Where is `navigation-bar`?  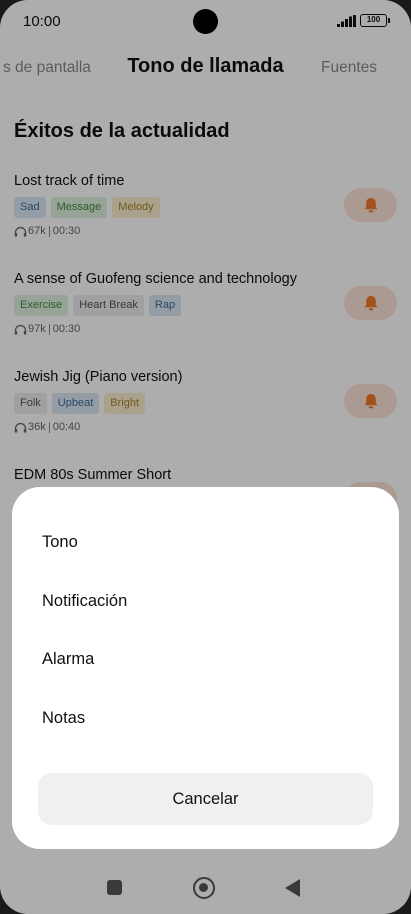 navigation-bar is located at coordinates (205, 887).